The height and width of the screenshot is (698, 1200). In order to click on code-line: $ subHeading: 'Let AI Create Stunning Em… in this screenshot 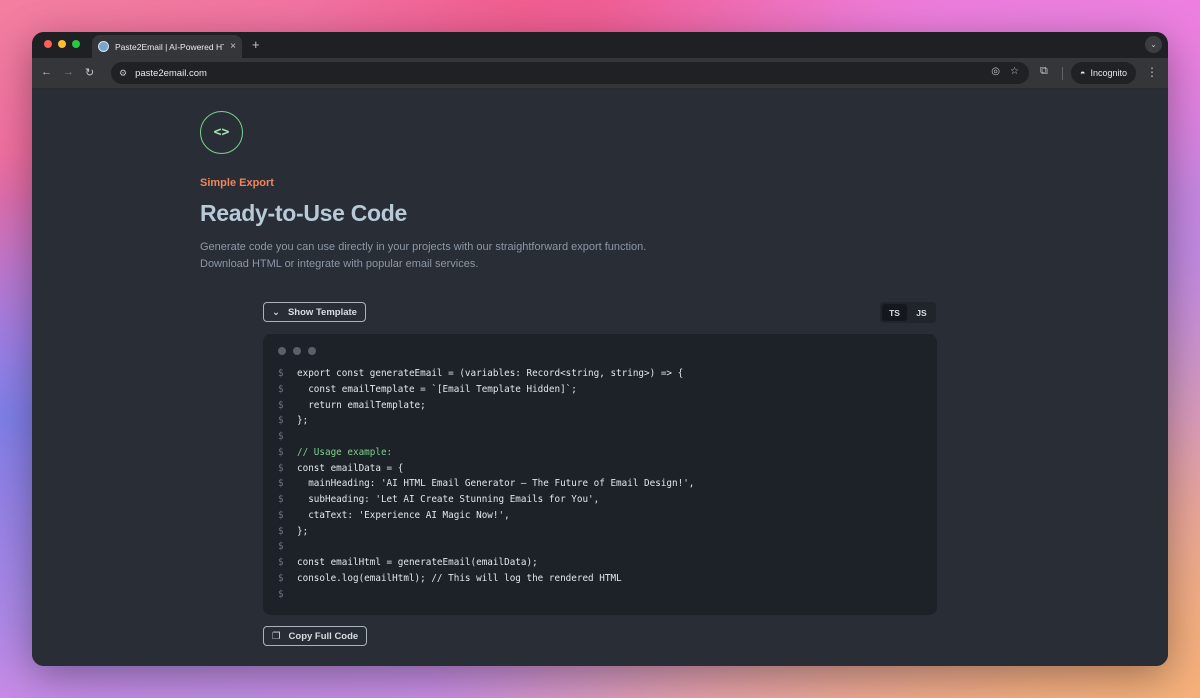, I will do `click(486, 500)`.